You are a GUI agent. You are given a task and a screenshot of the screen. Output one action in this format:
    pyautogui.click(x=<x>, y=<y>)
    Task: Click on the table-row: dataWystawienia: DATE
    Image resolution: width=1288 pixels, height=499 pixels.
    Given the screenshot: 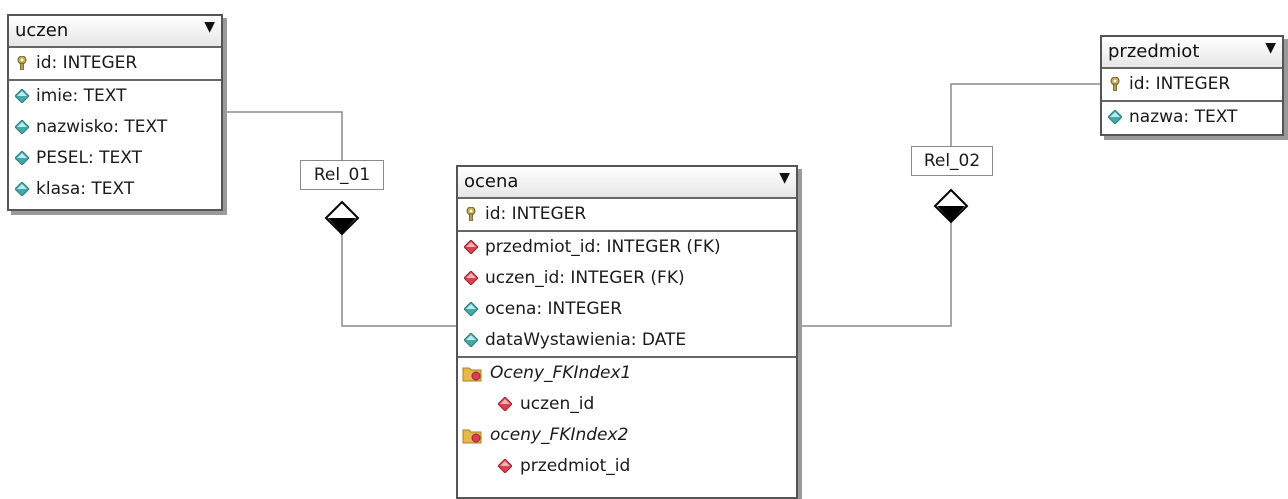 What is the action you would take?
    pyautogui.click(x=627, y=341)
    